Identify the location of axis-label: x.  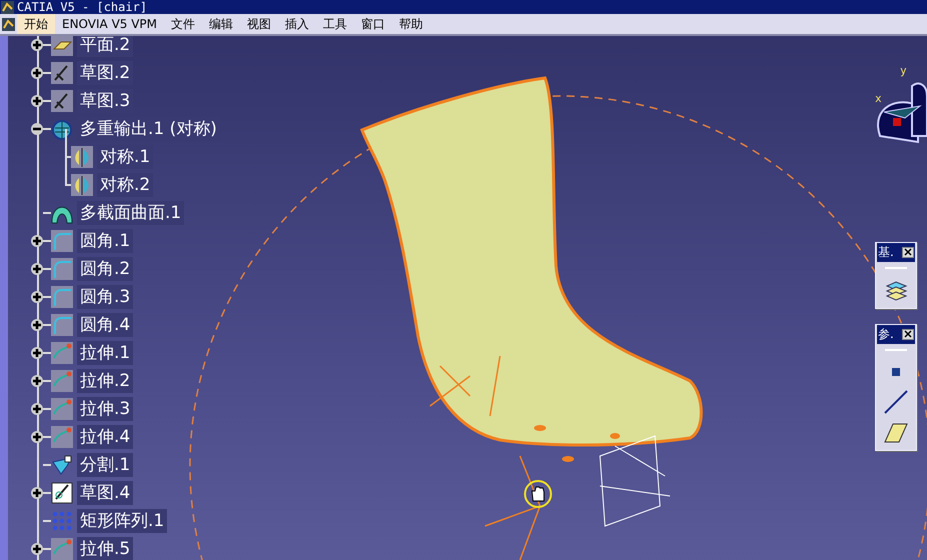
(878, 98).